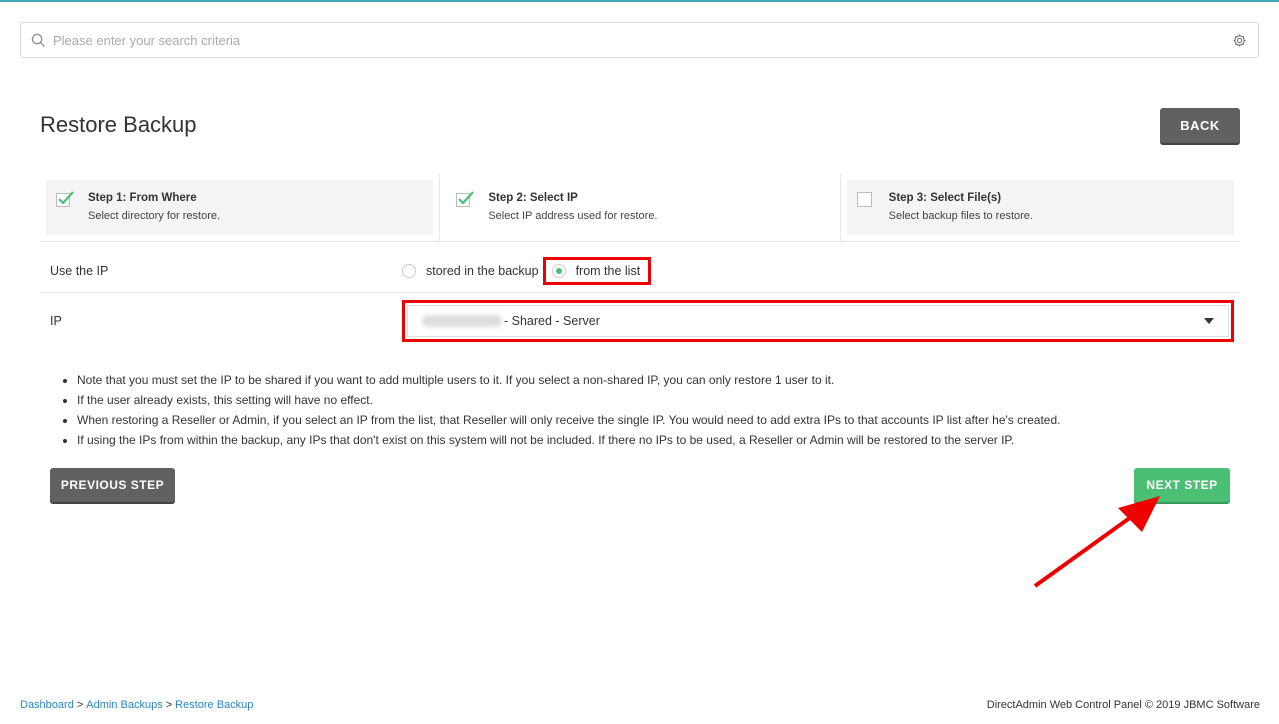  Describe the element at coordinates (533, 198) in the screenshot. I see `step-title: Step 2: Select IP` at that location.